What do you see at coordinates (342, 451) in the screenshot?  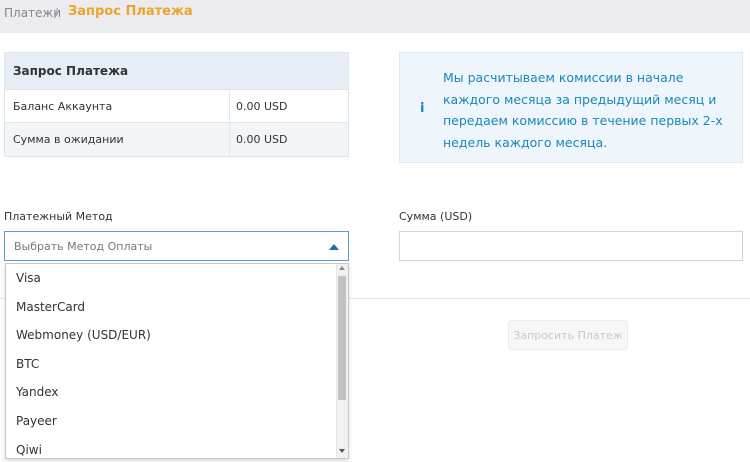 I see `scroll-down-arrow-icon` at bounding box center [342, 451].